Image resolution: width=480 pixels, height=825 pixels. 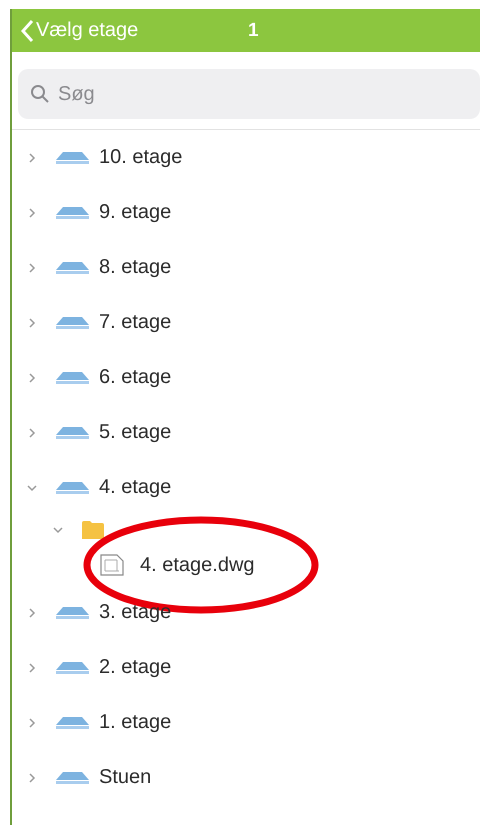 I want to click on floor-row: 10. etage, so click(x=246, y=157).